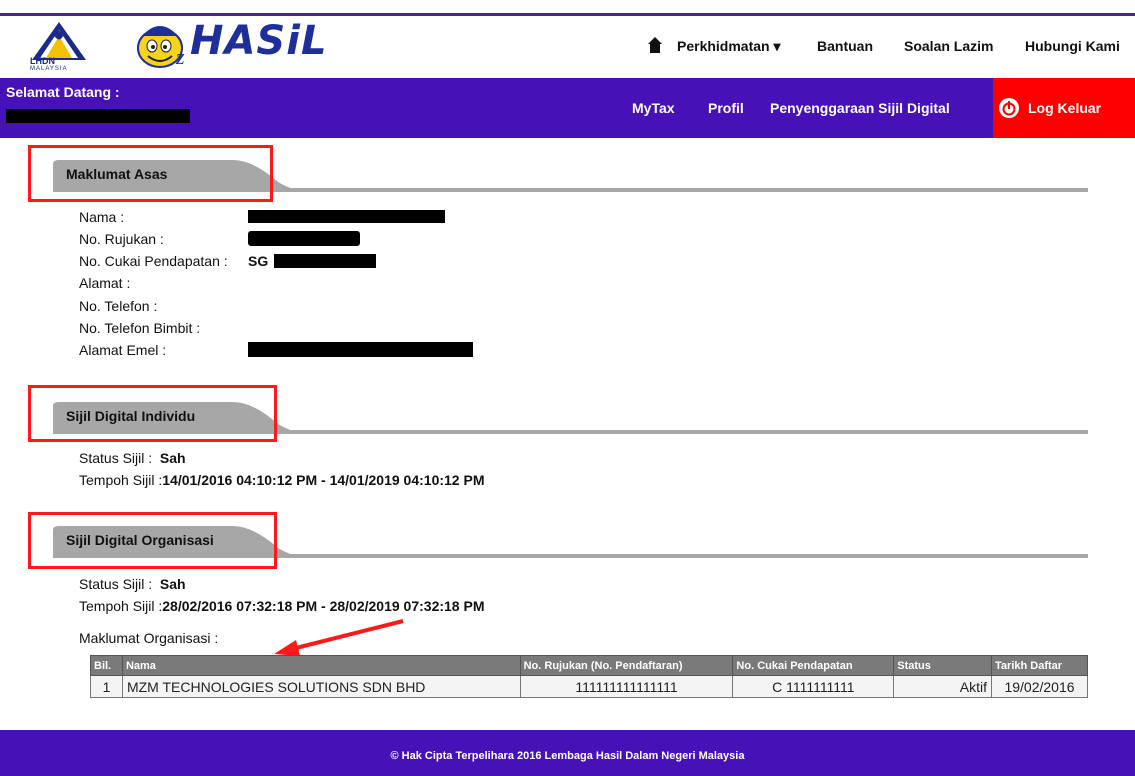 This screenshot has width=1135, height=776. Describe the element at coordinates (106, 686) in the screenshot. I see `cell-bil: 1` at that location.